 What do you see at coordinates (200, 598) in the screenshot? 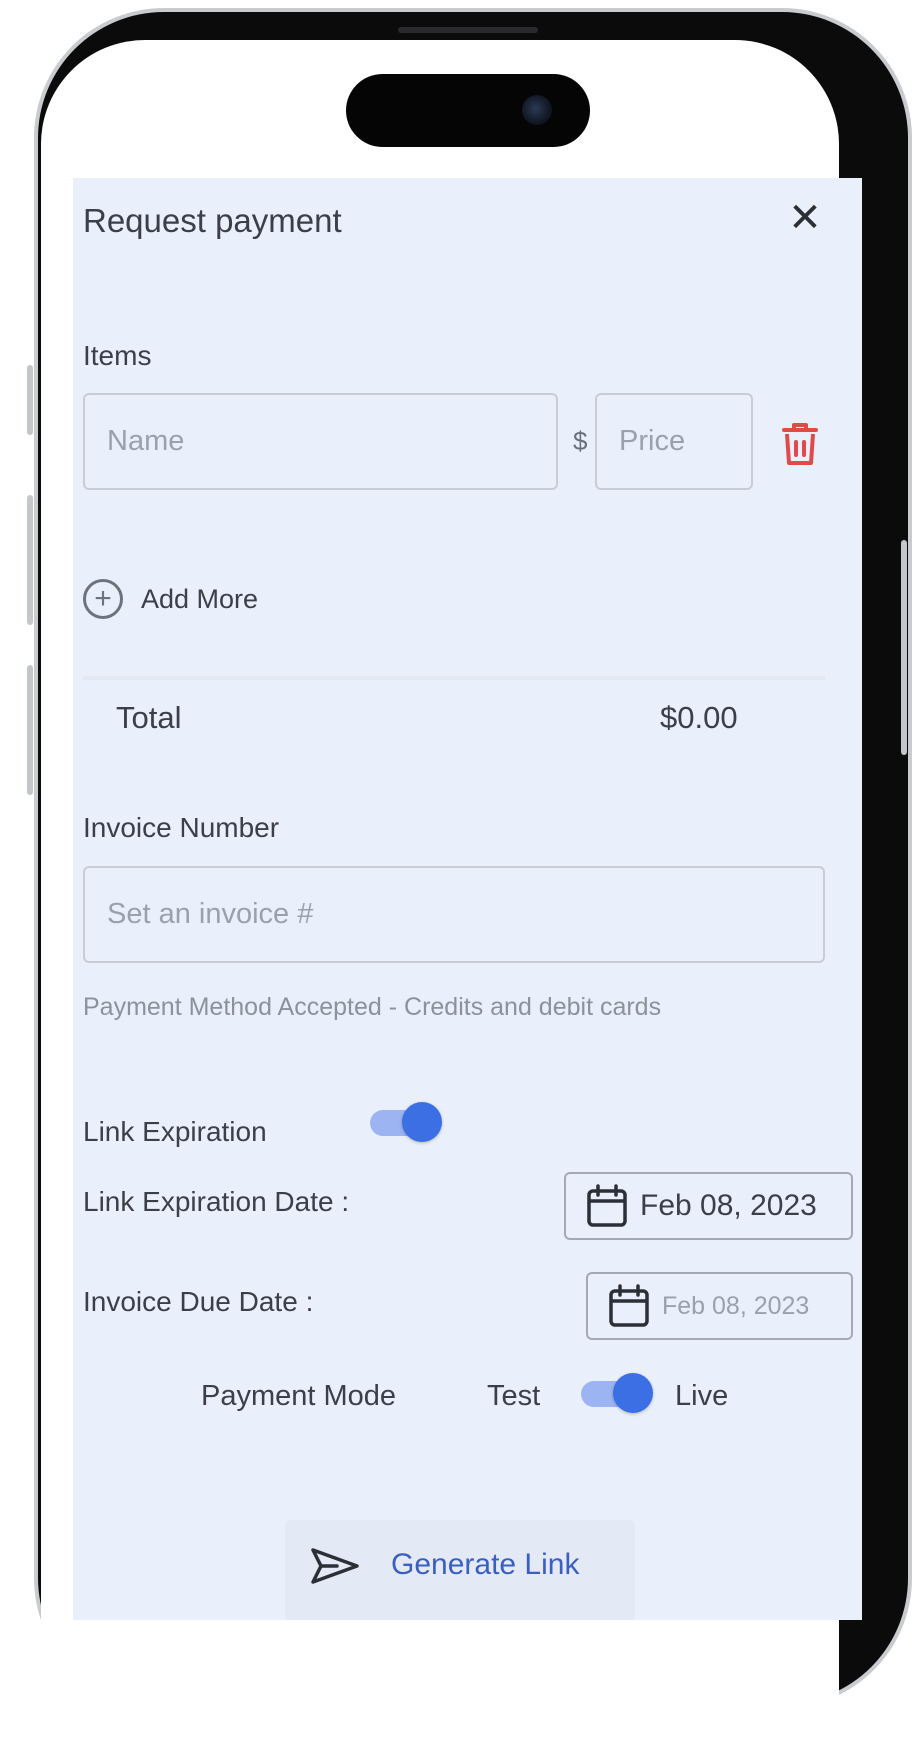
I see `add-more-label: Add More` at bounding box center [200, 598].